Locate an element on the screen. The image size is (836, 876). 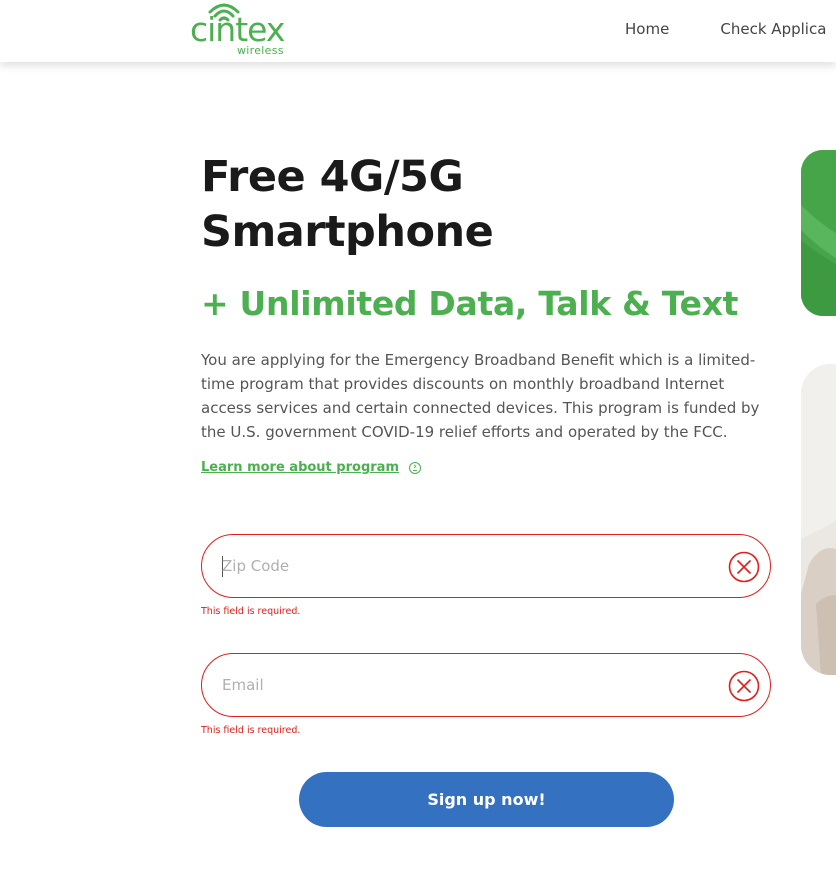
page-title: Free 4G/5G Smartphone is located at coordinates (487, 205).